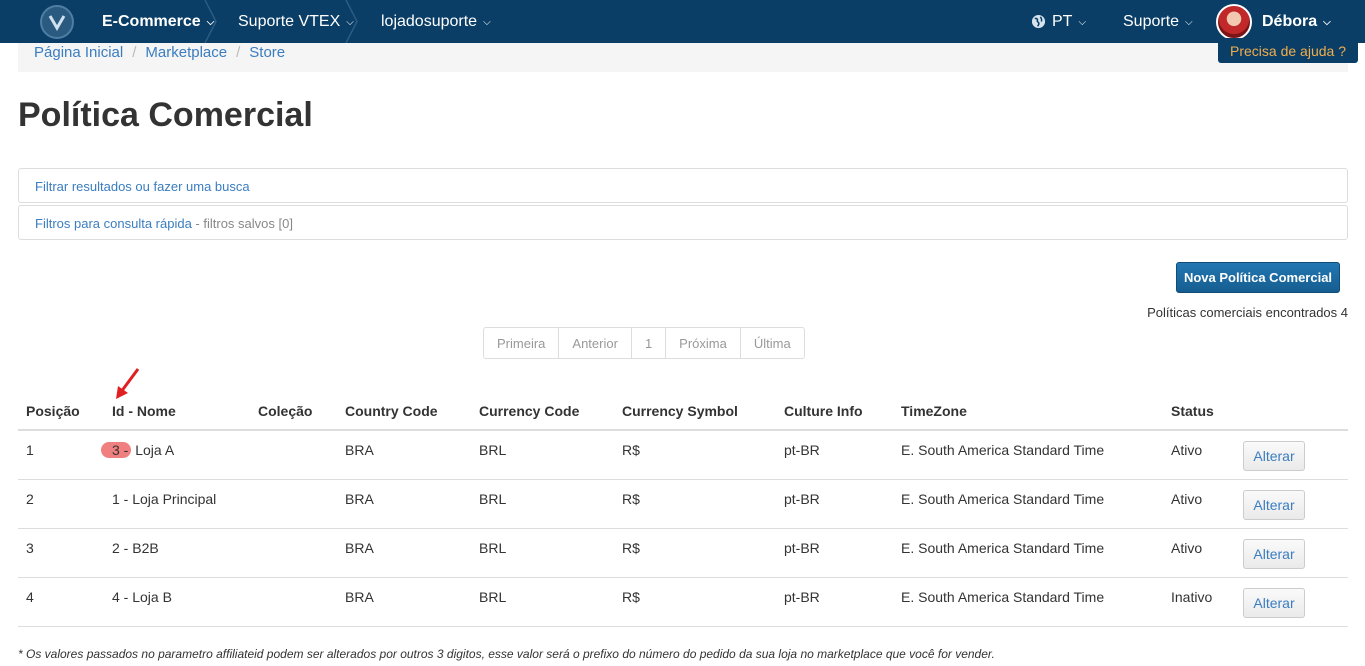 This screenshot has width=1365, height=666. I want to click on product-menu: E-Commerce ⌵, so click(158, 21).